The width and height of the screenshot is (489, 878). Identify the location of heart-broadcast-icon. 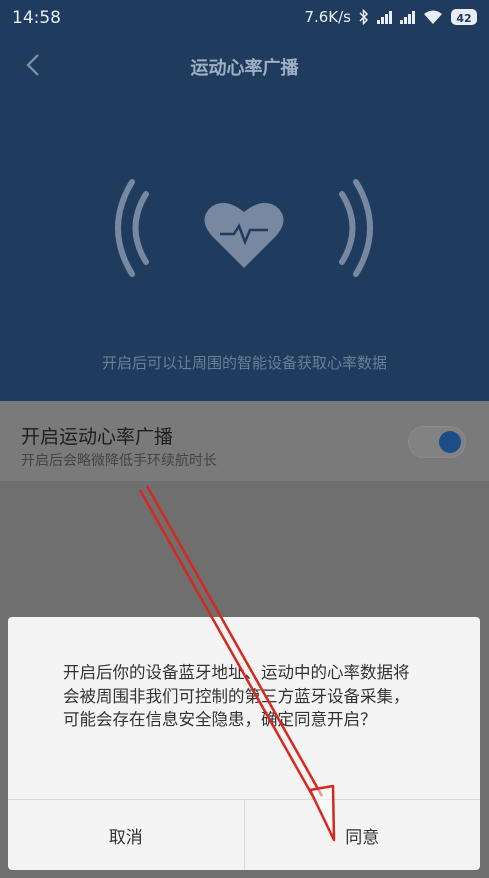
(244, 228).